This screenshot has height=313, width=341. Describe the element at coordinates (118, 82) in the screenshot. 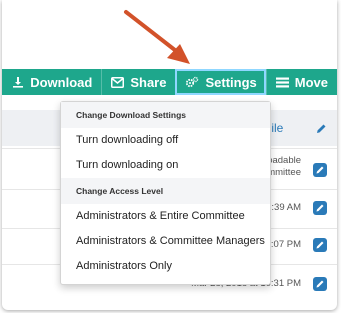

I see `envelope-icon` at that location.